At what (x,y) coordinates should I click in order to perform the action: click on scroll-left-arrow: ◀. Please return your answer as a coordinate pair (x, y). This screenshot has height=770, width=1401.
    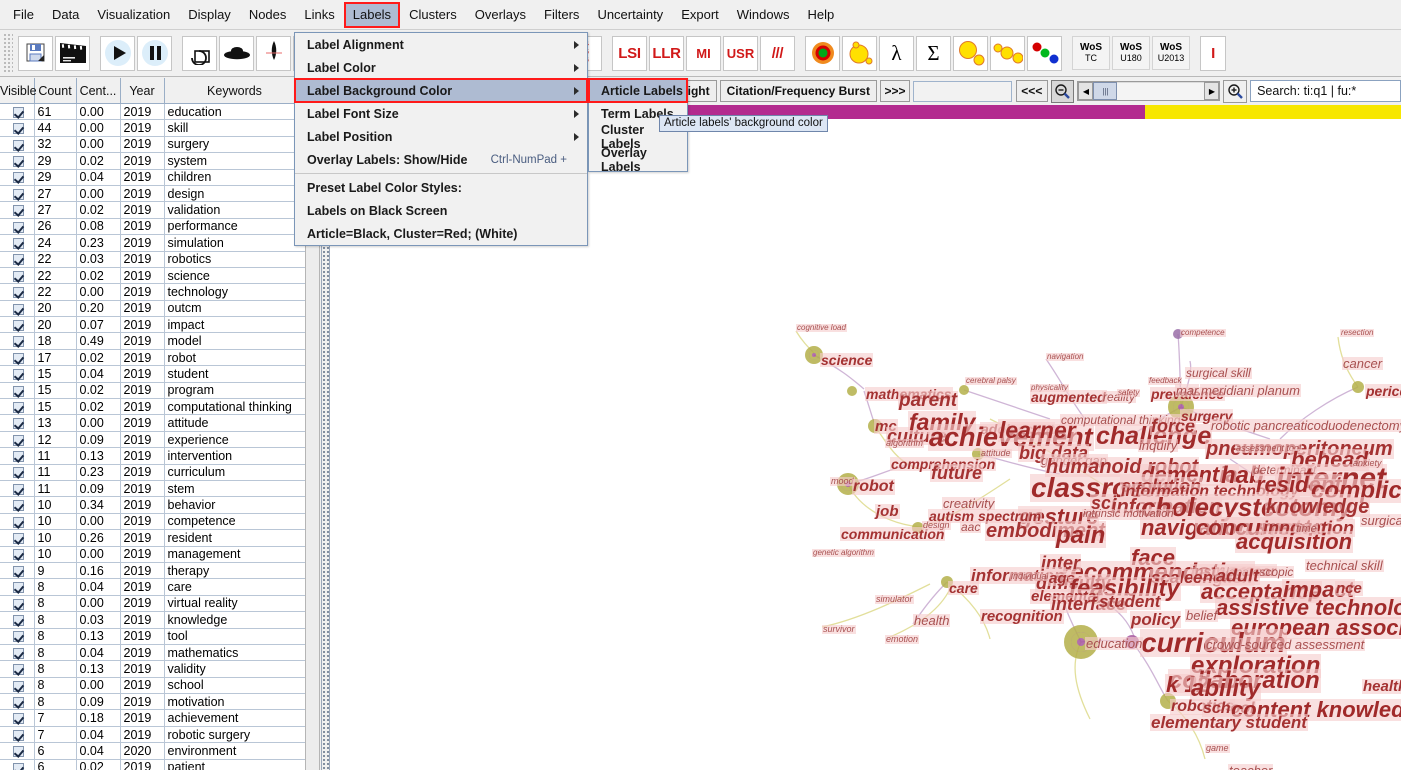
    Looking at the image, I should click on (1086, 91).